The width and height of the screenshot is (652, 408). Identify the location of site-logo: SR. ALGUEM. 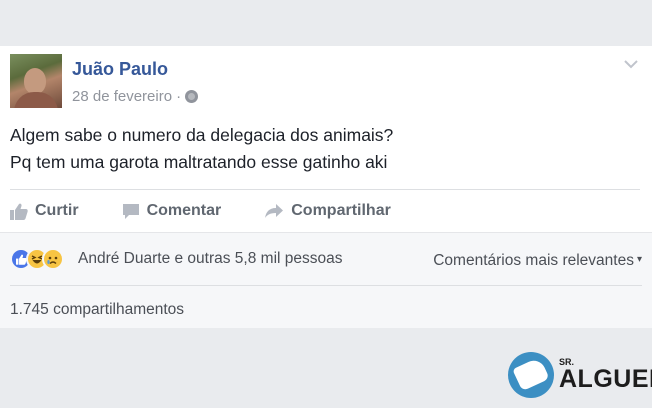
(580, 375).